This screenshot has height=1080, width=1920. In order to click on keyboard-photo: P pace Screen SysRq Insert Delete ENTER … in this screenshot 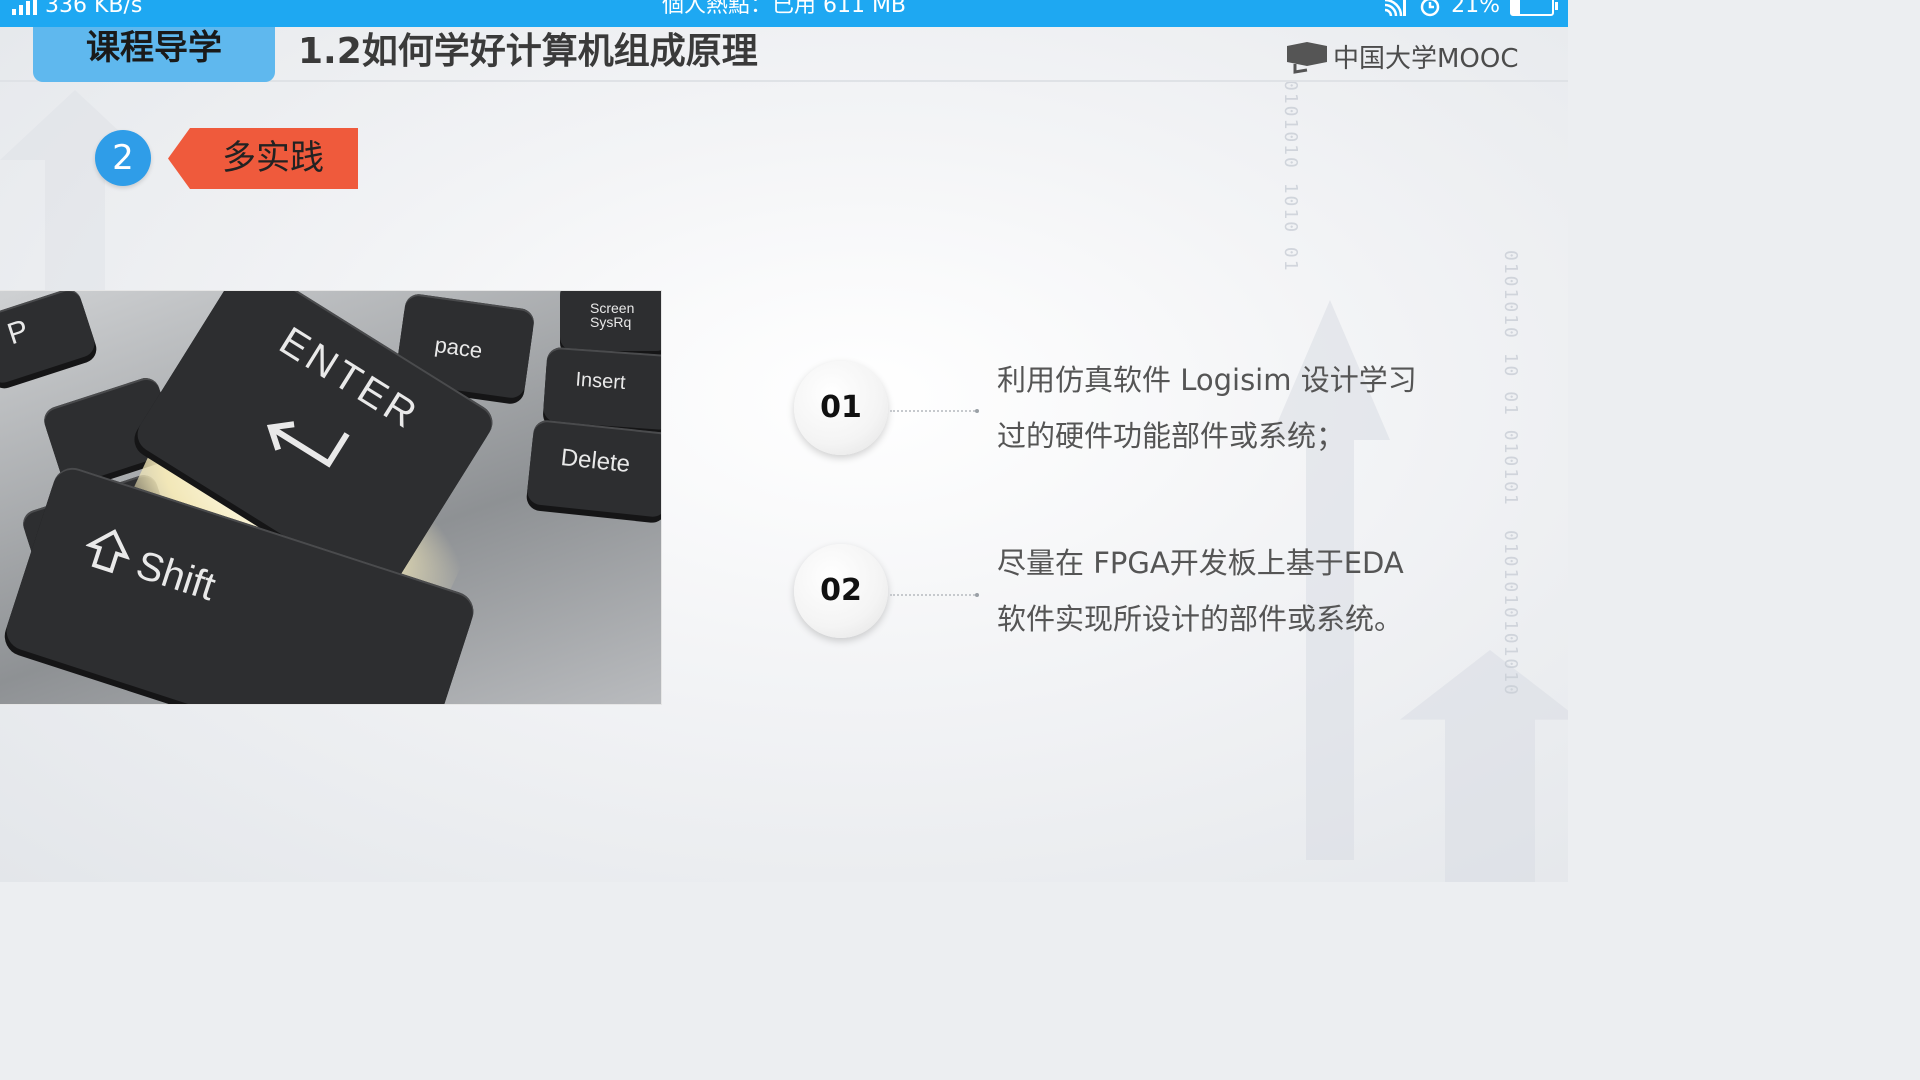, I will do `click(330, 497)`.